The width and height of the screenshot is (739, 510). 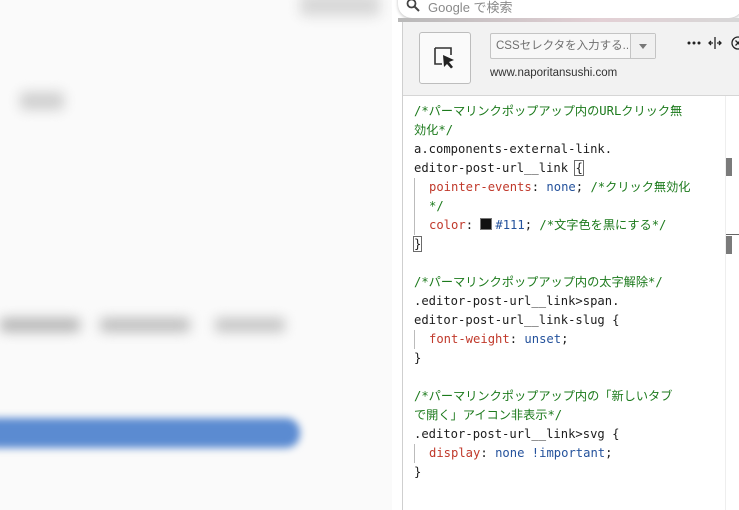 I want to click on code-open-brace: {, so click(x=579, y=168).